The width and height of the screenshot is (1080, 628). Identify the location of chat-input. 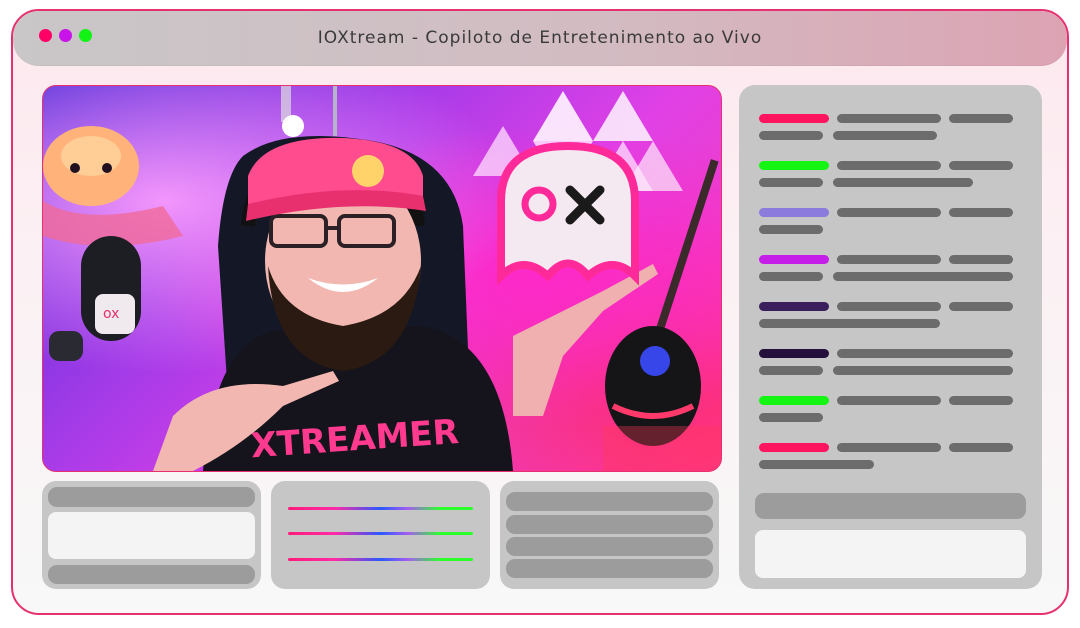
(890, 554).